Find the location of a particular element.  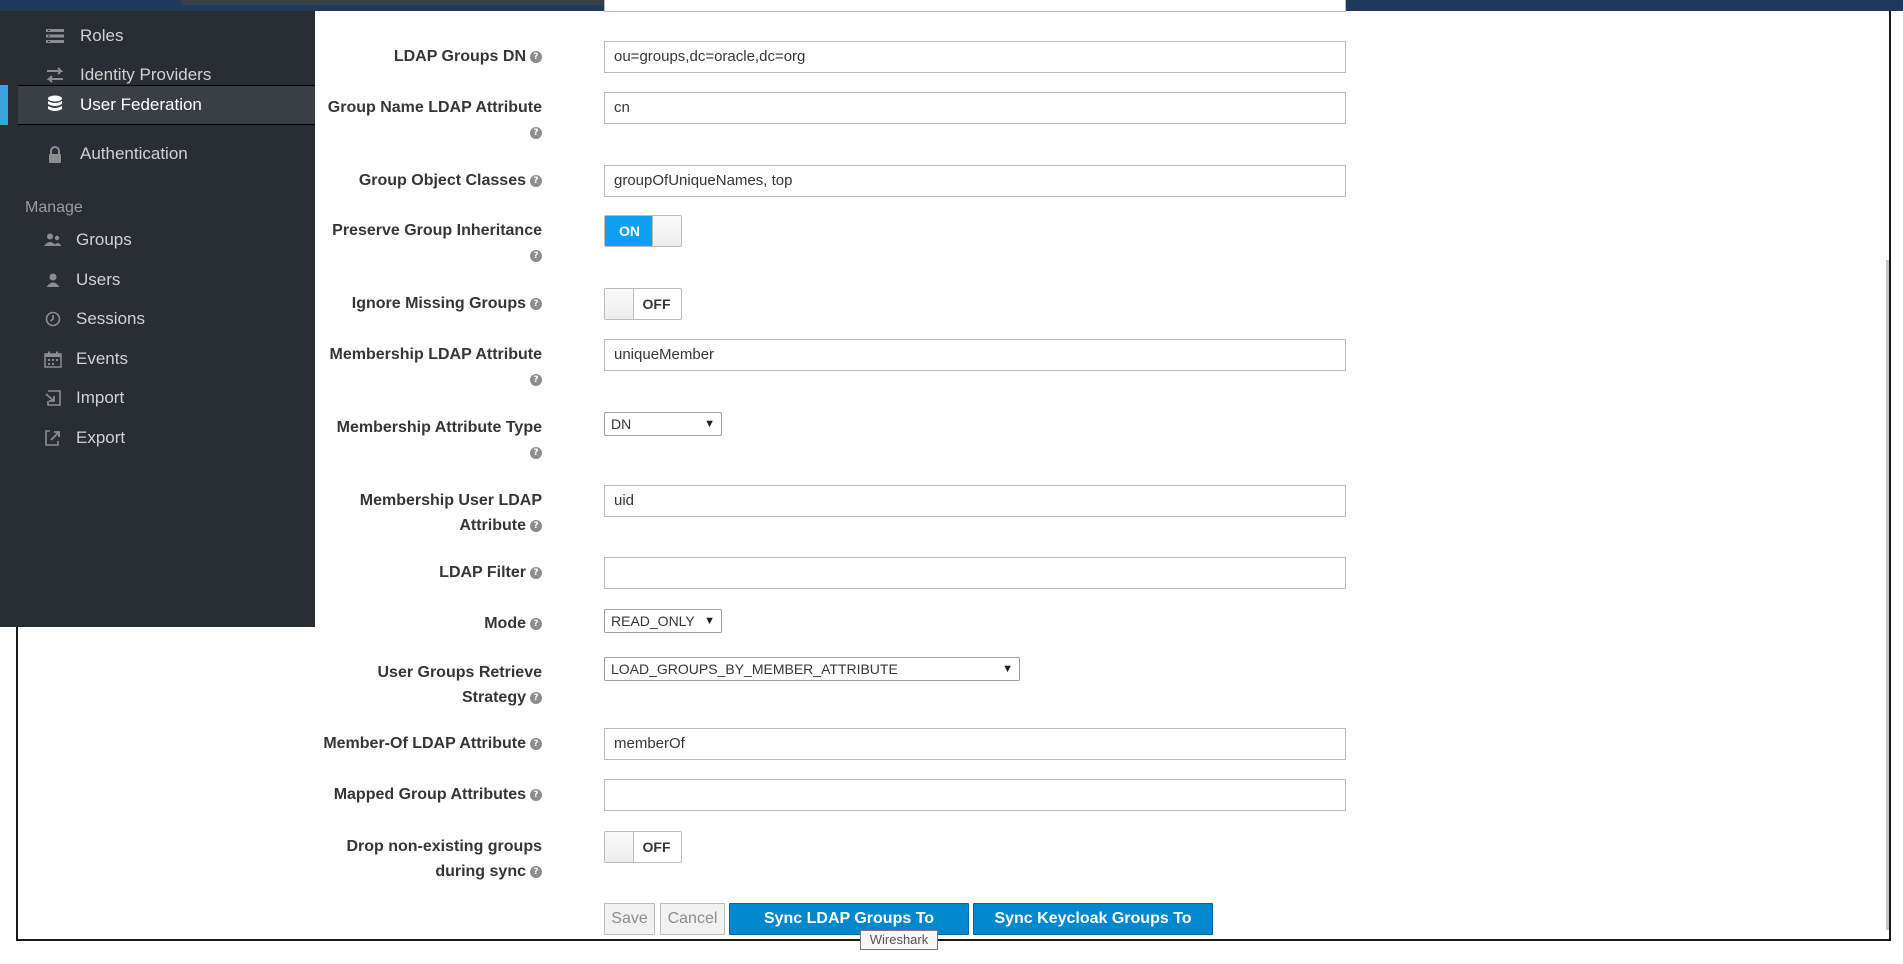

sidebar-item-authentication: Authentication is located at coordinates (166, 154).